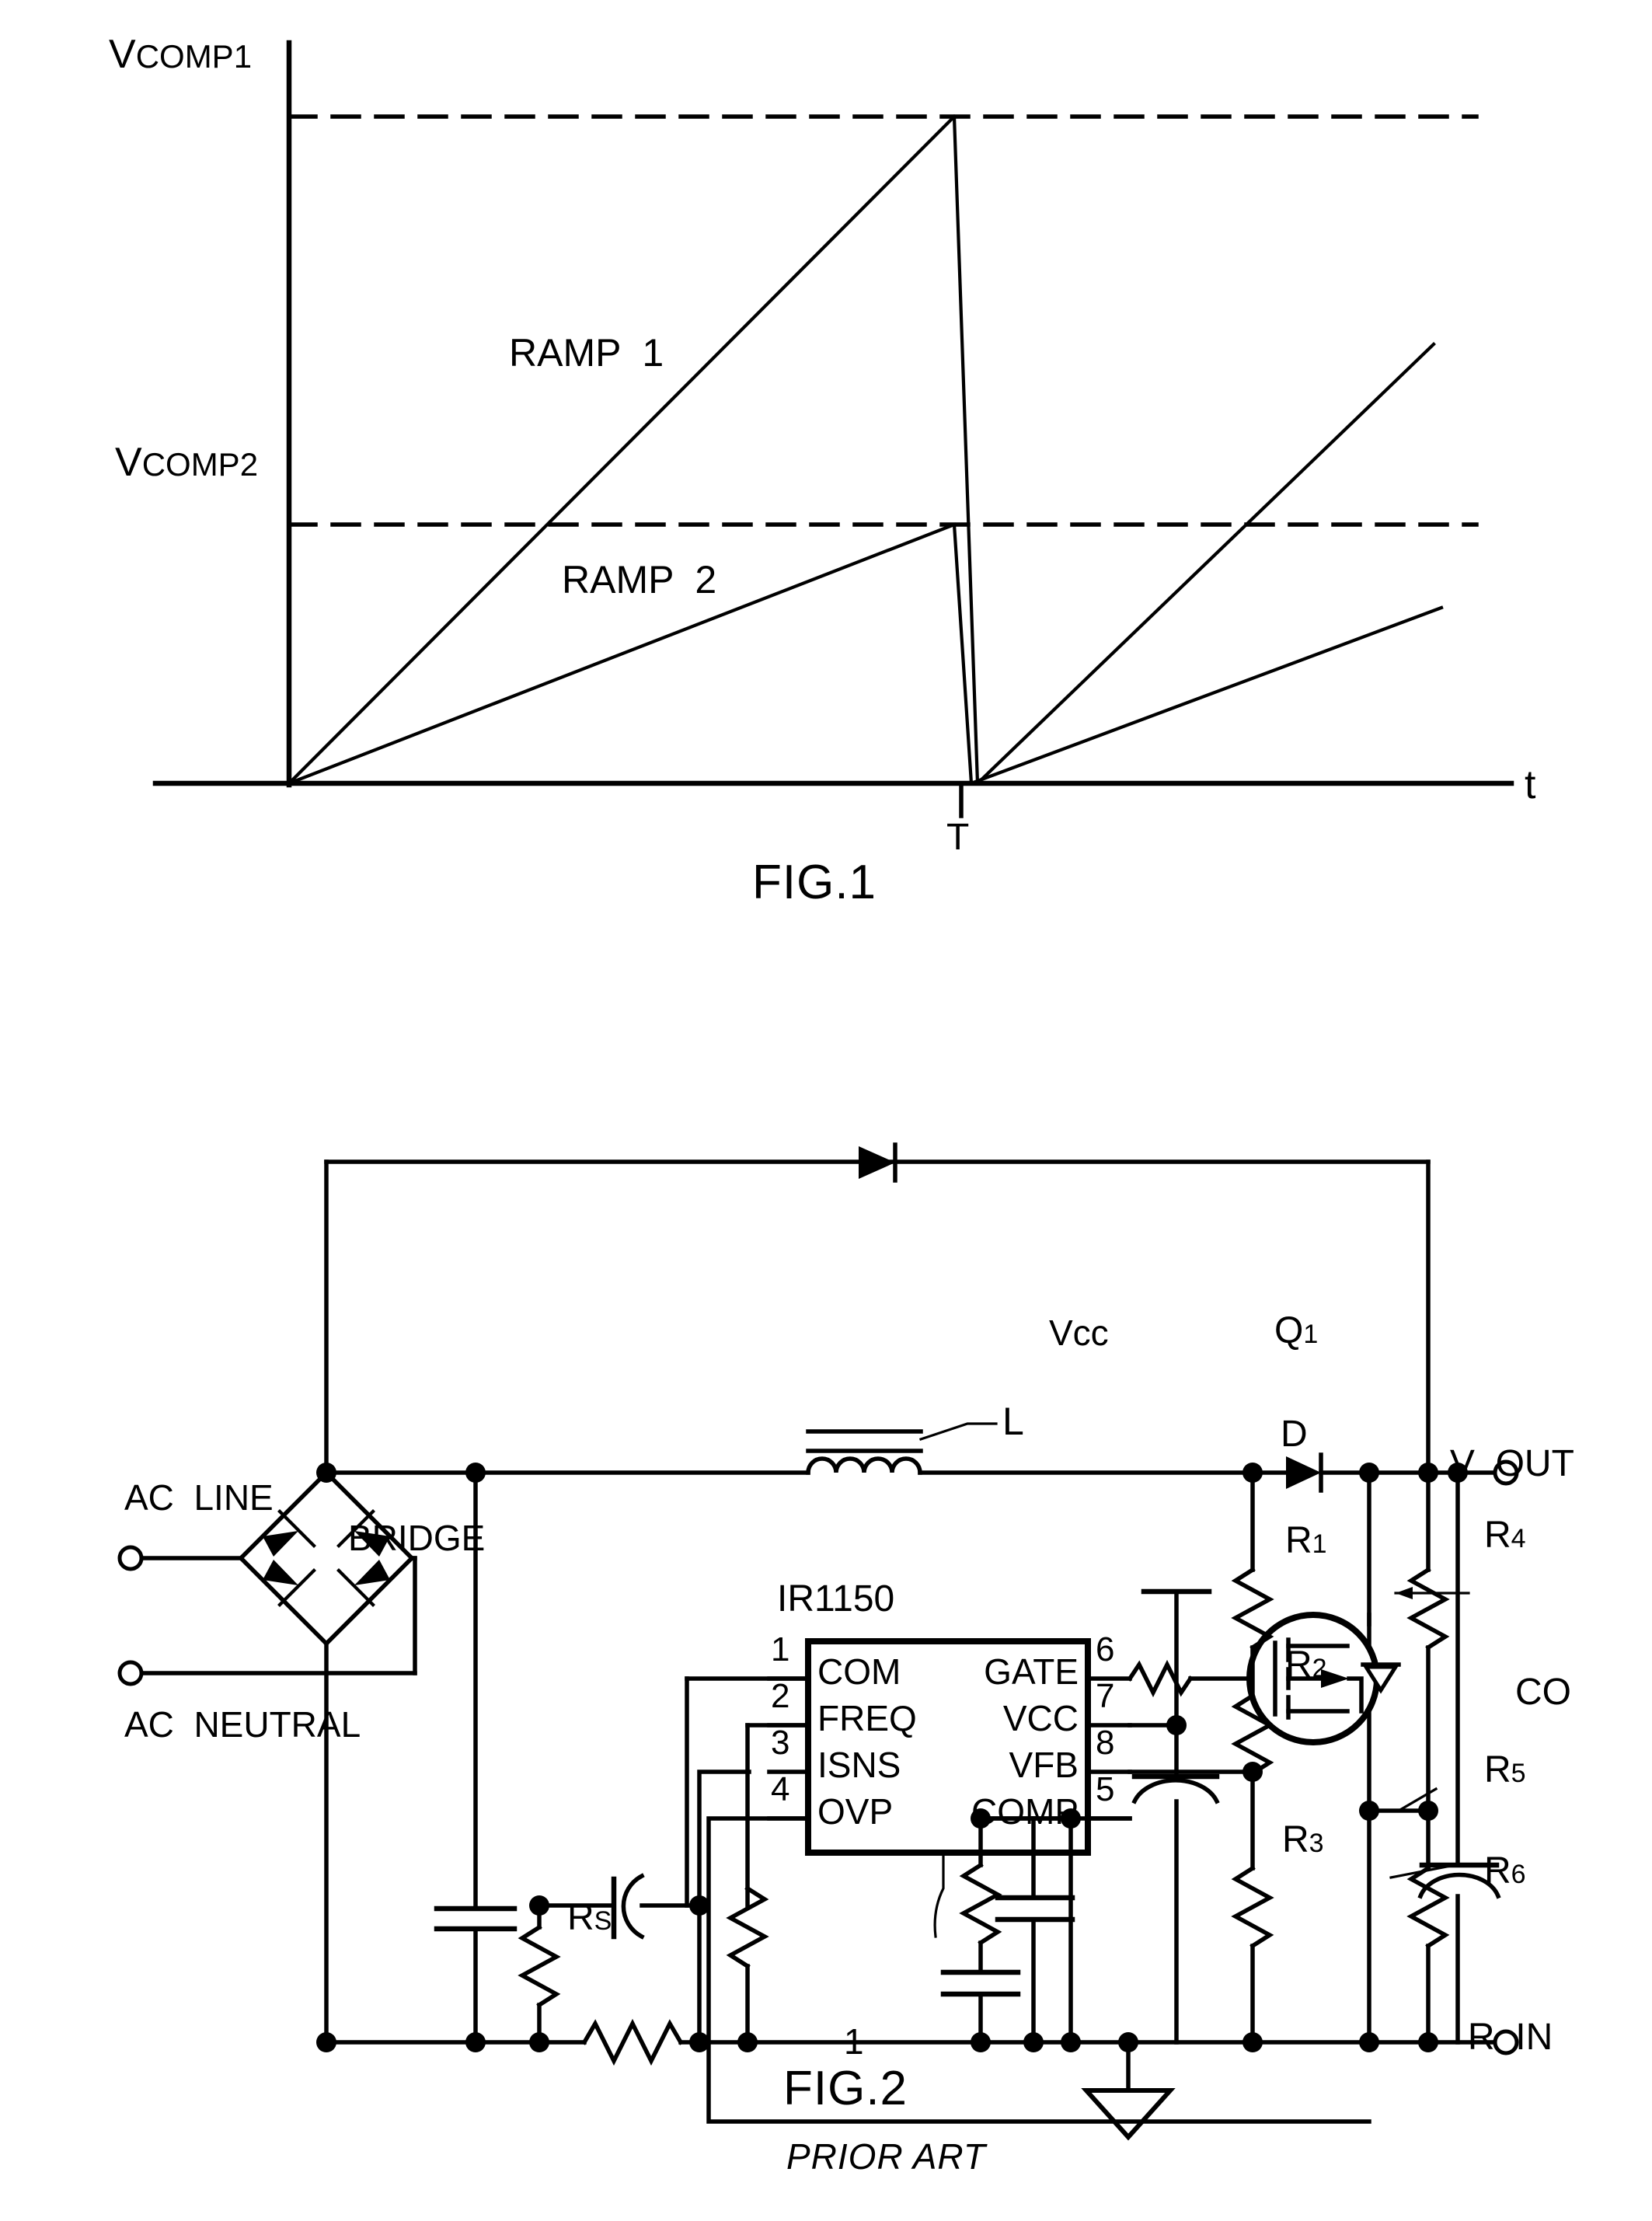 The image size is (1652, 2221). Describe the element at coordinates (1428, 1609) in the screenshot. I see `resistor-r4-symbol` at that location.